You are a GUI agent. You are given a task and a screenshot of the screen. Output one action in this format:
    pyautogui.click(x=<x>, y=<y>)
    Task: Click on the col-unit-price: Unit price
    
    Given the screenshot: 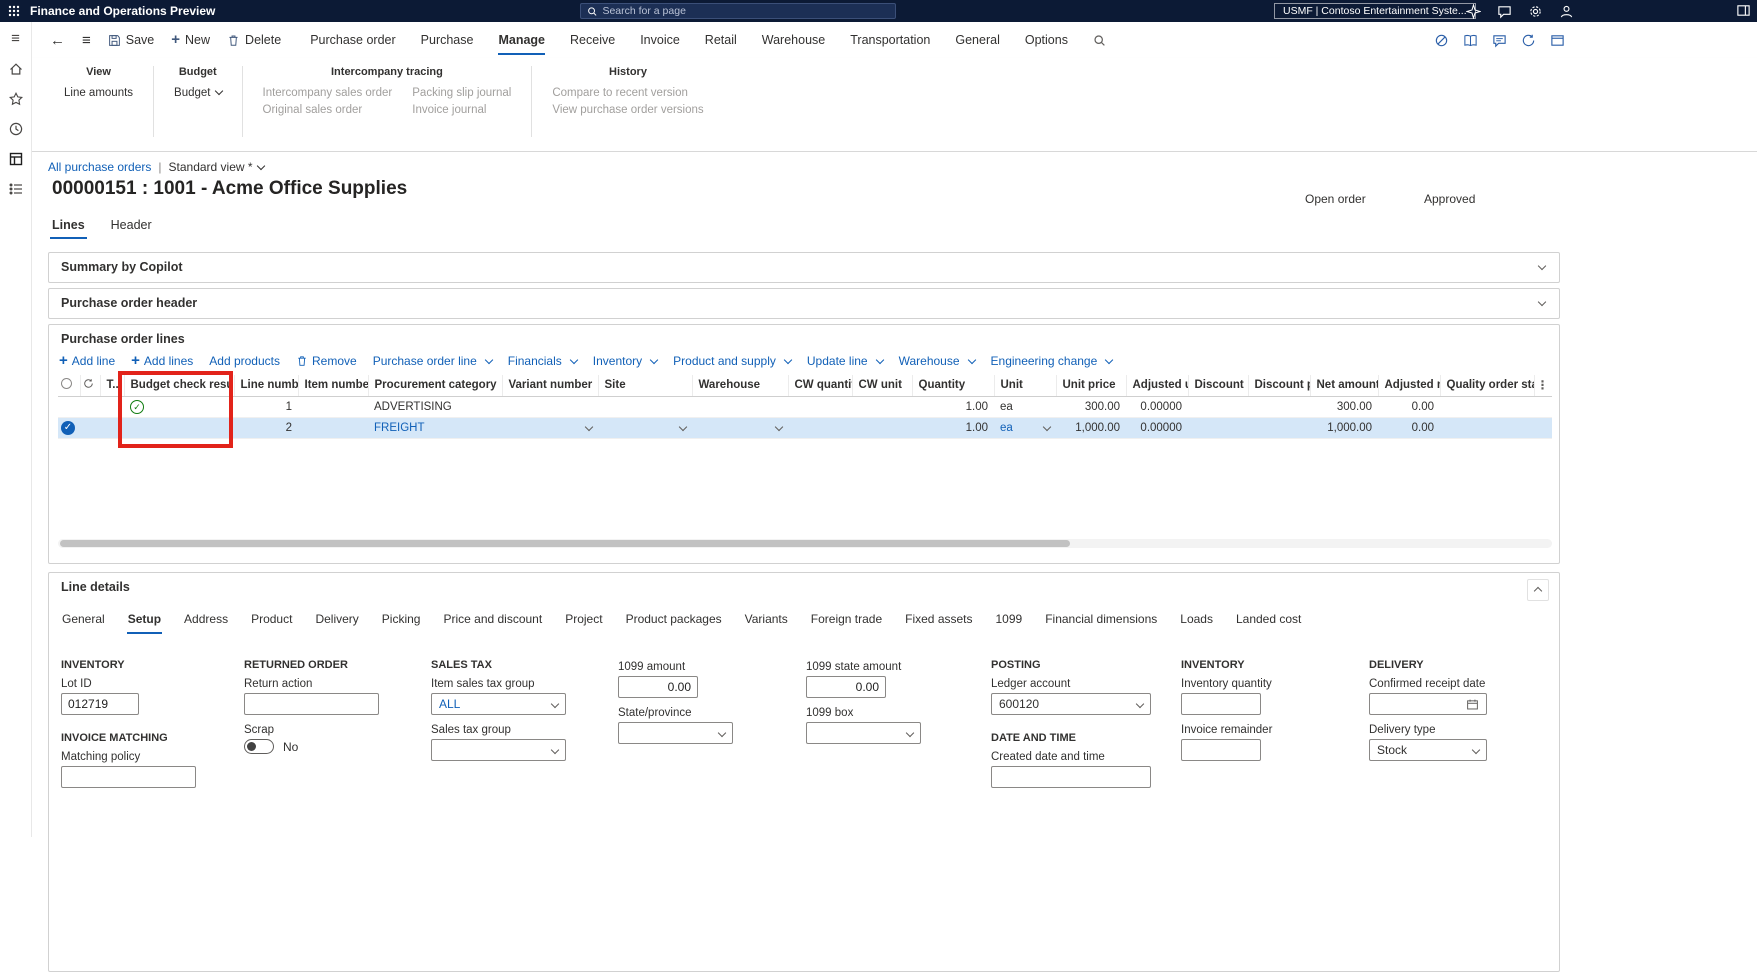 What is the action you would take?
    pyautogui.click(x=1091, y=386)
    